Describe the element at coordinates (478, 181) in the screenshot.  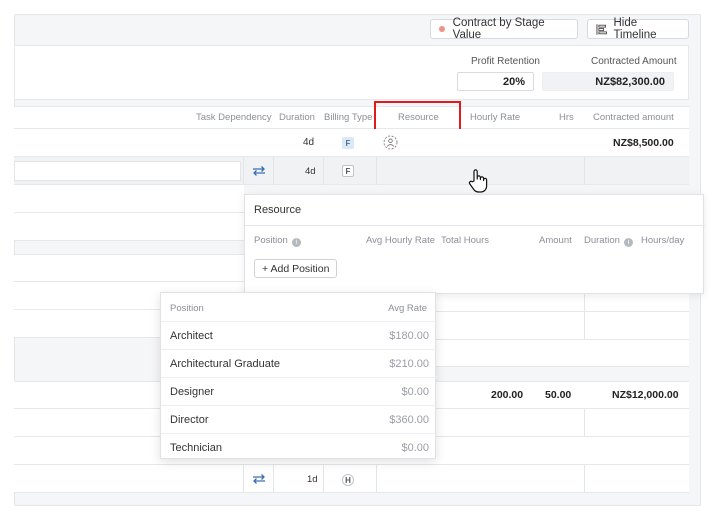
I see `hand-cursor-icon` at that location.